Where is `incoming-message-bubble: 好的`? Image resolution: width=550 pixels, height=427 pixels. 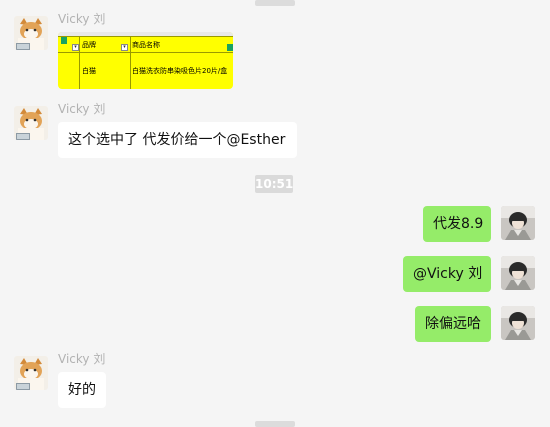
incoming-message-bubble: 好的 is located at coordinates (82, 390).